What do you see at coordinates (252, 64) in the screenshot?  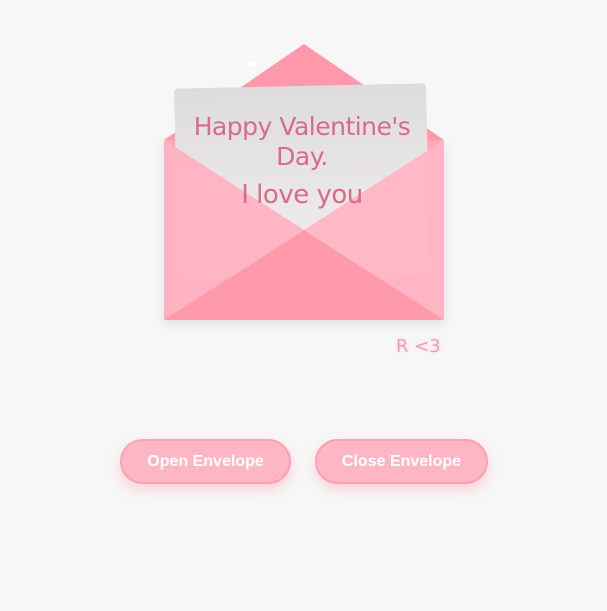 I see `sparkle-dot` at bounding box center [252, 64].